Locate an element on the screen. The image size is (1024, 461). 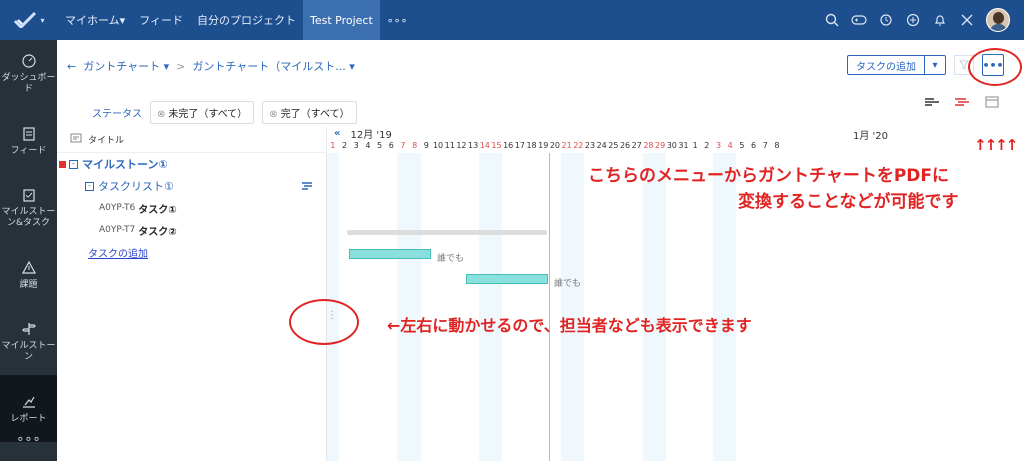
day-label: 13 is located at coordinates (473, 145).